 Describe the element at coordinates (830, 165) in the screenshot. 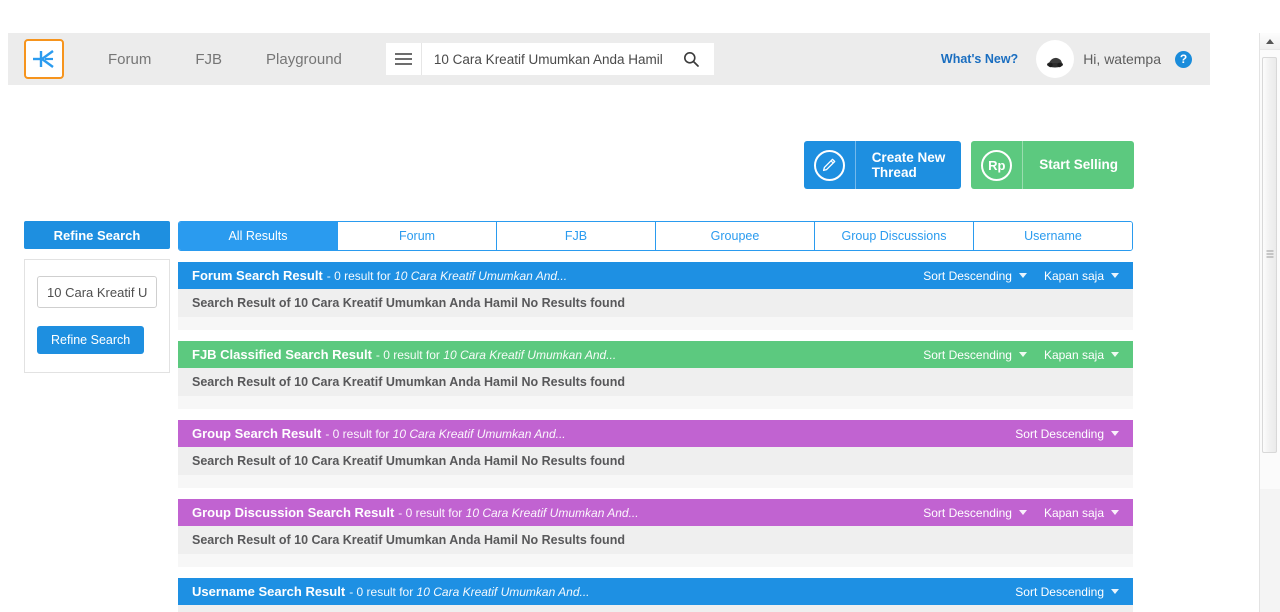

I see `pencil-icon` at that location.